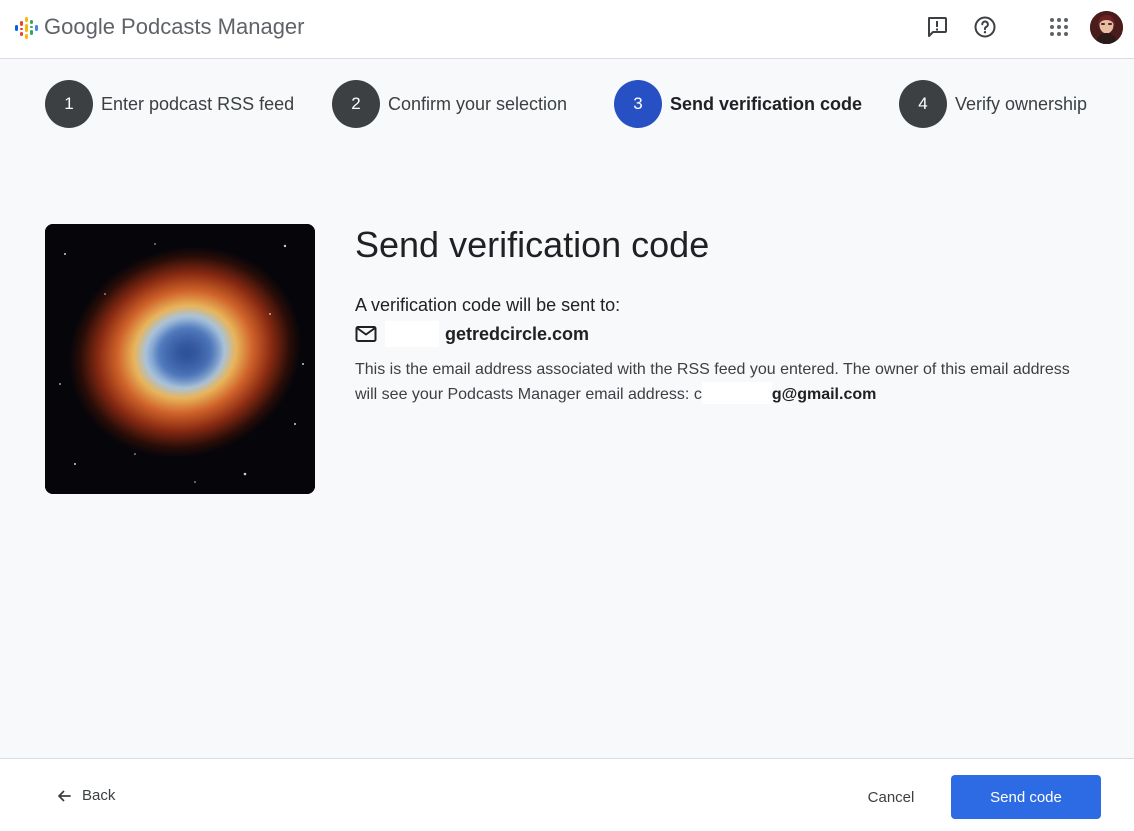 The height and width of the screenshot is (831, 1134). I want to click on manager-email: g@gmail.com, so click(824, 394).